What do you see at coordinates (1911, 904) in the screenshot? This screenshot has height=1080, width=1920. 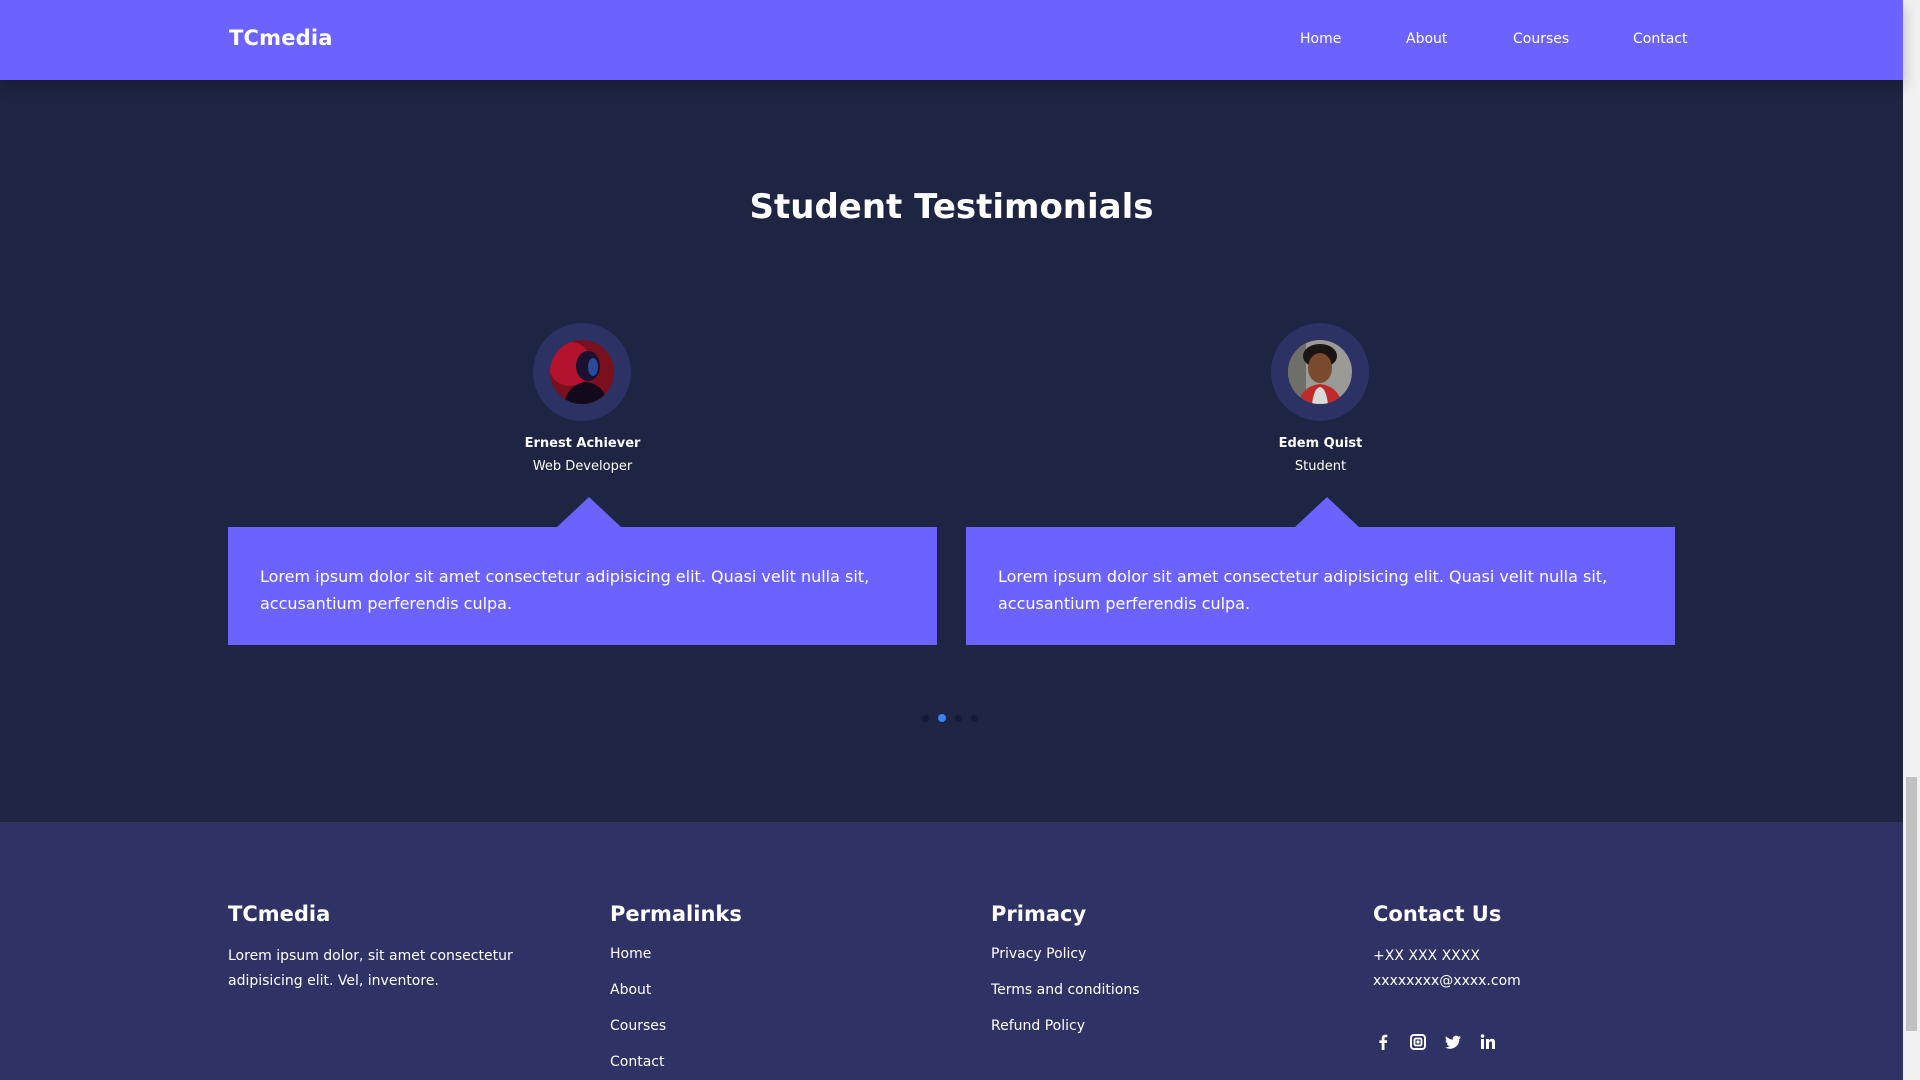 I see `scrollbar-thumb` at bounding box center [1911, 904].